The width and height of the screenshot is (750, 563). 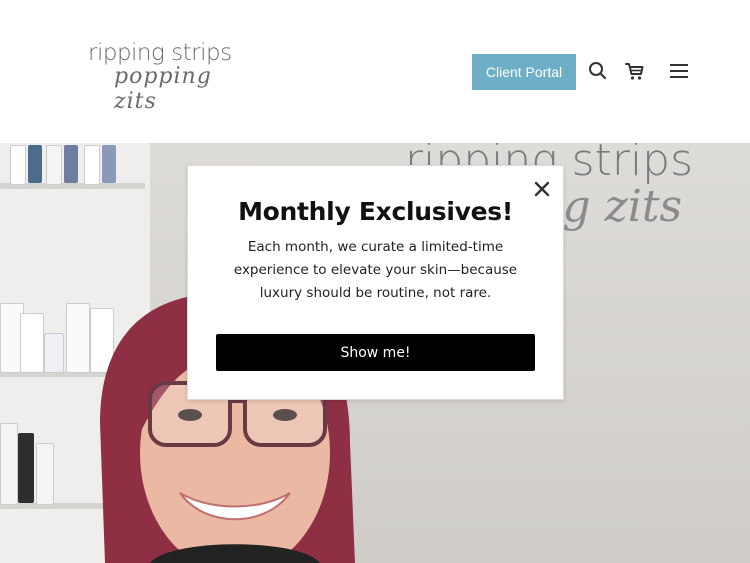 I want to click on left-eye, so click(x=190, y=415).